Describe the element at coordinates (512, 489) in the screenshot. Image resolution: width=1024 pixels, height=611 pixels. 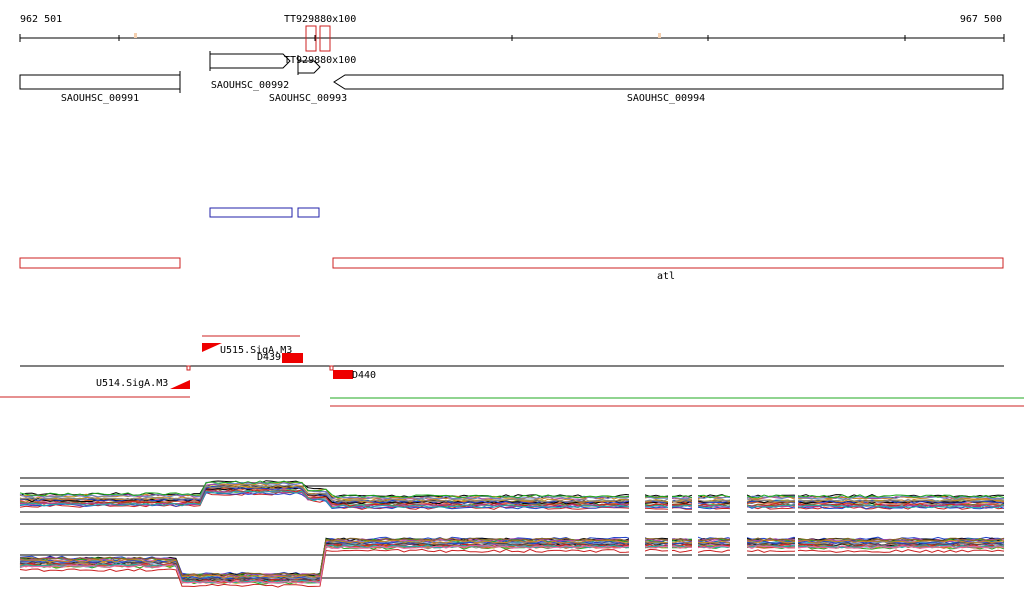
I see `profile-line` at that location.